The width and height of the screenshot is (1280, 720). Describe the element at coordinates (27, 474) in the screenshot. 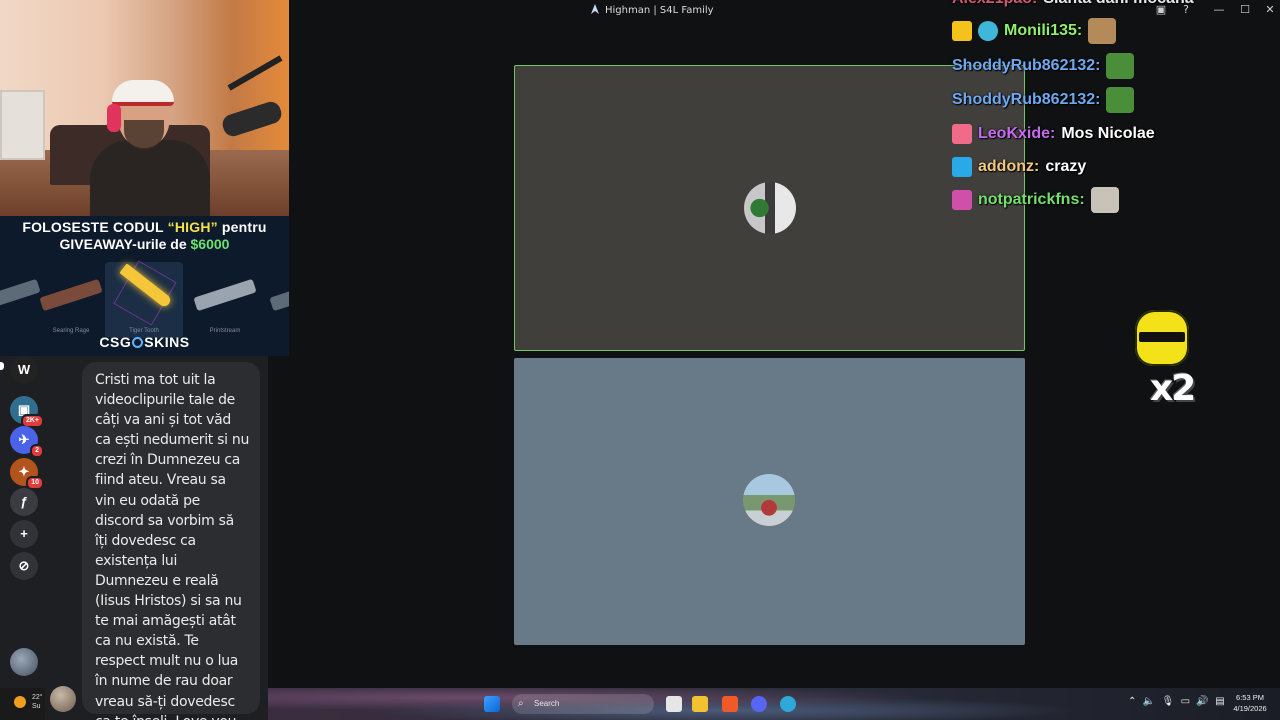

I see `server-icon: ✦ 10` at that location.